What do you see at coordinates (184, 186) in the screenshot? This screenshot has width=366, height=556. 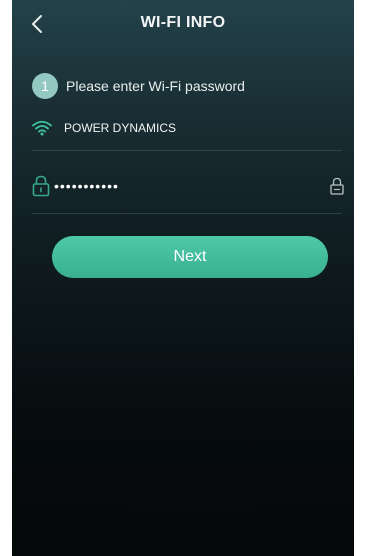 I see `password-input: •••••••••••` at bounding box center [184, 186].